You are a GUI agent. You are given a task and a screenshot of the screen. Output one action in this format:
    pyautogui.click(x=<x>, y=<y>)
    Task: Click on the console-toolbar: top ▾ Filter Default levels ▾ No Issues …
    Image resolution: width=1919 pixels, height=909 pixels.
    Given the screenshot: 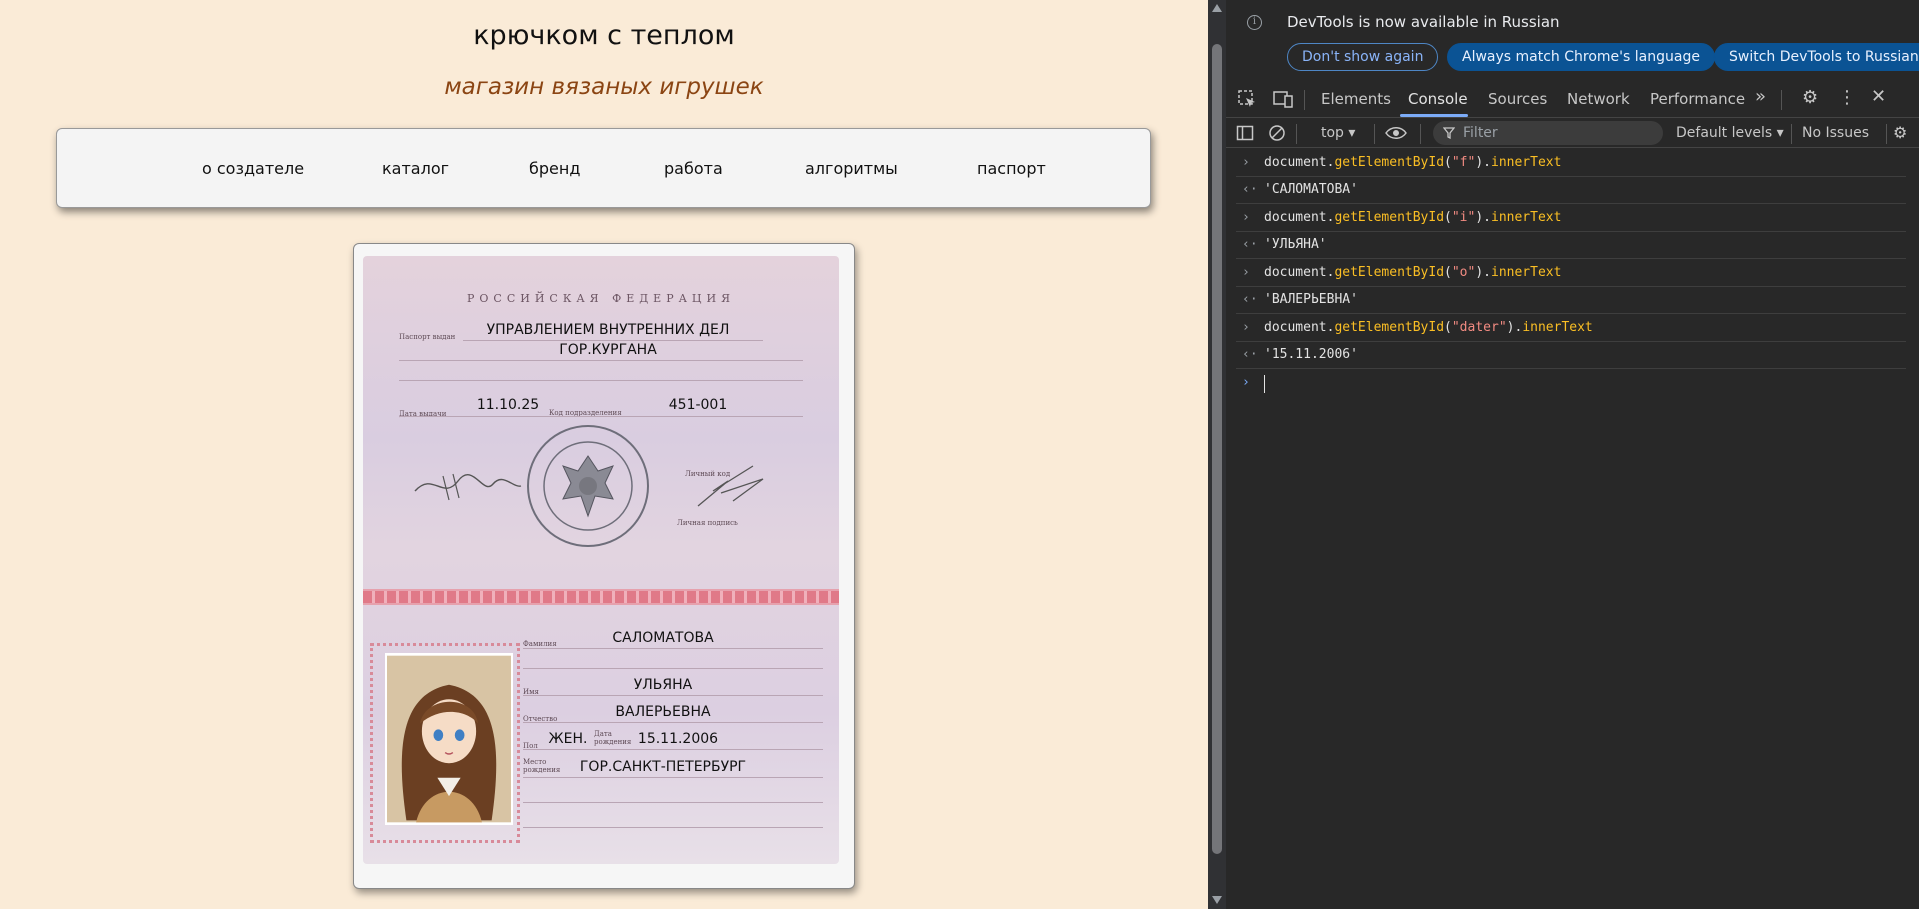 What is the action you would take?
    pyautogui.click(x=1572, y=133)
    